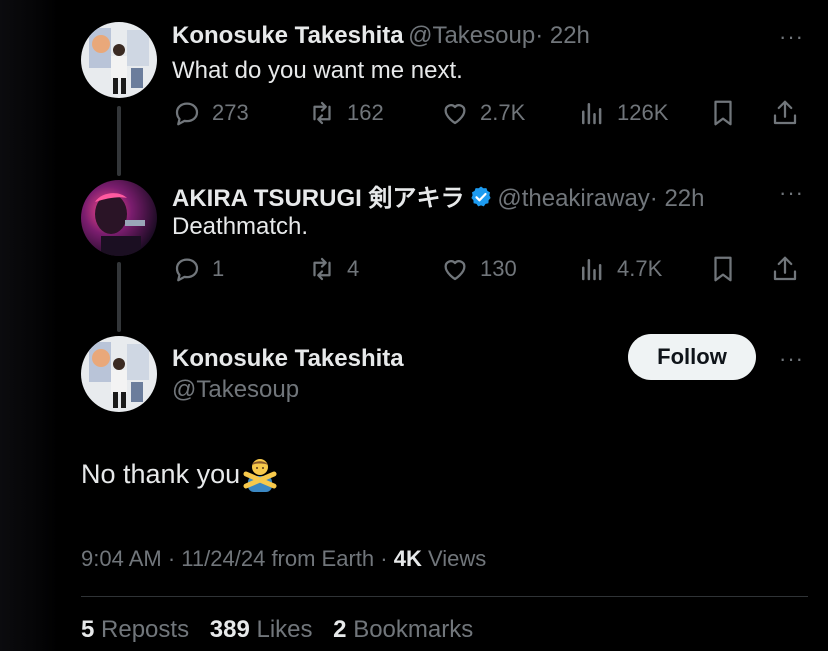 Image resolution: width=828 pixels, height=651 pixels. What do you see at coordinates (240, 226) in the screenshot?
I see `tweet-text: Deathmatch.` at bounding box center [240, 226].